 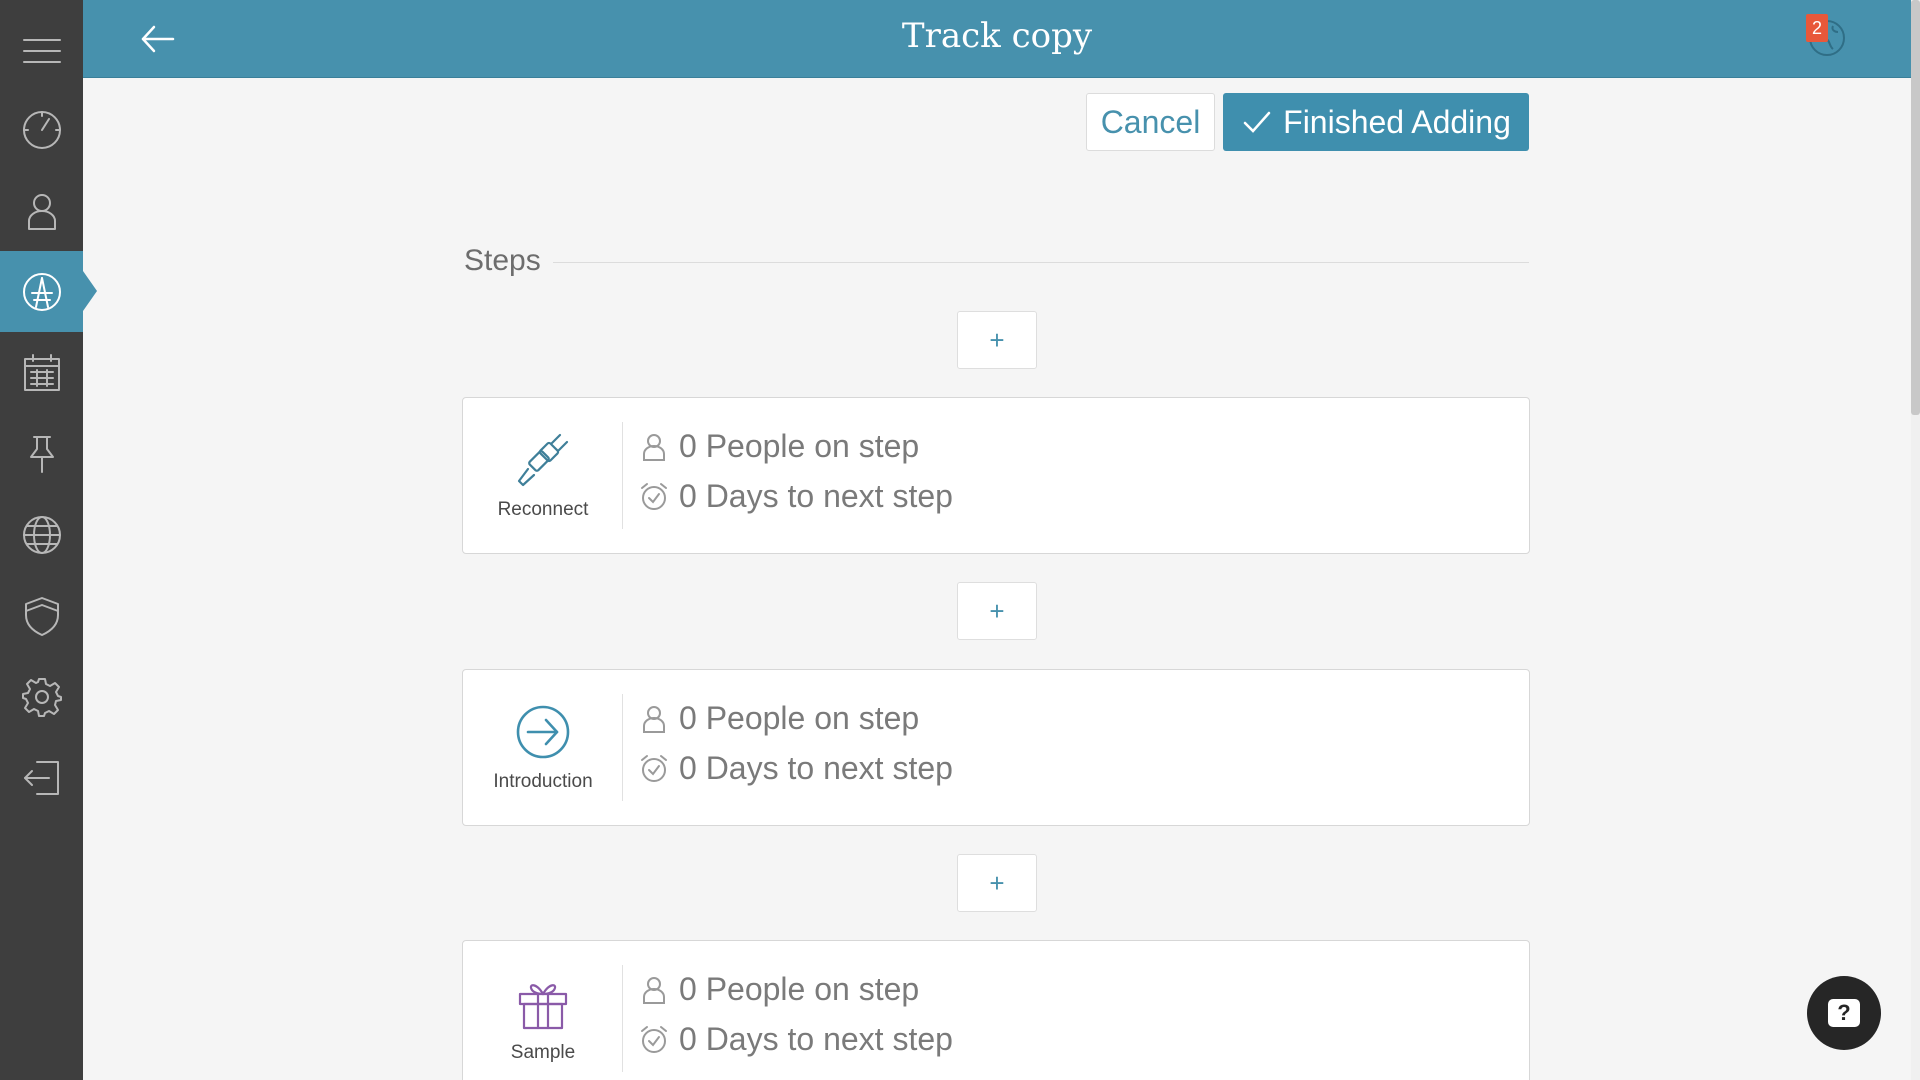 I want to click on sidebar-item-pins, so click(x=41, y=453).